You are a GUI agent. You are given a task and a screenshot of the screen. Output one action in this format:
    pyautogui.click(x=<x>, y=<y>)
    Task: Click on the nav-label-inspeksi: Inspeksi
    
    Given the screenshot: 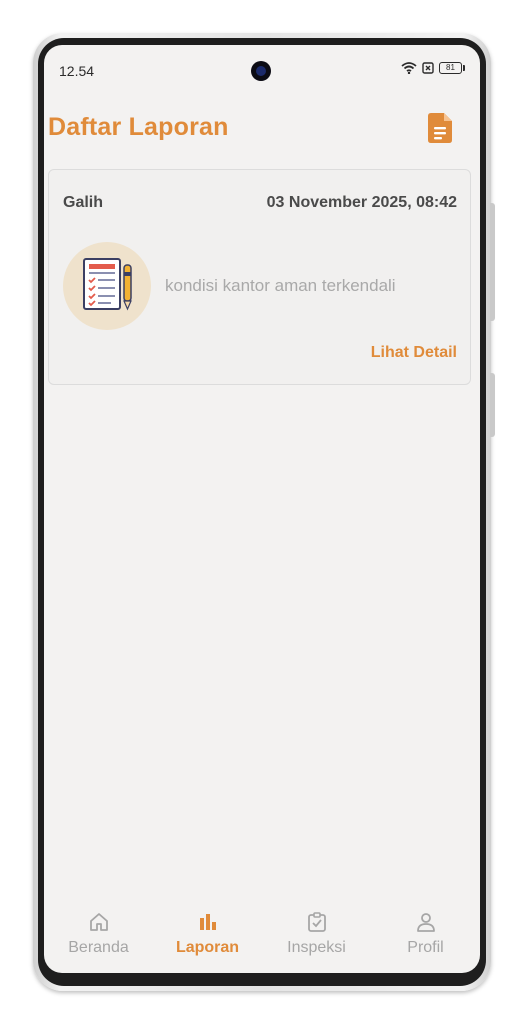 What is the action you would take?
    pyautogui.click(x=316, y=947)
    